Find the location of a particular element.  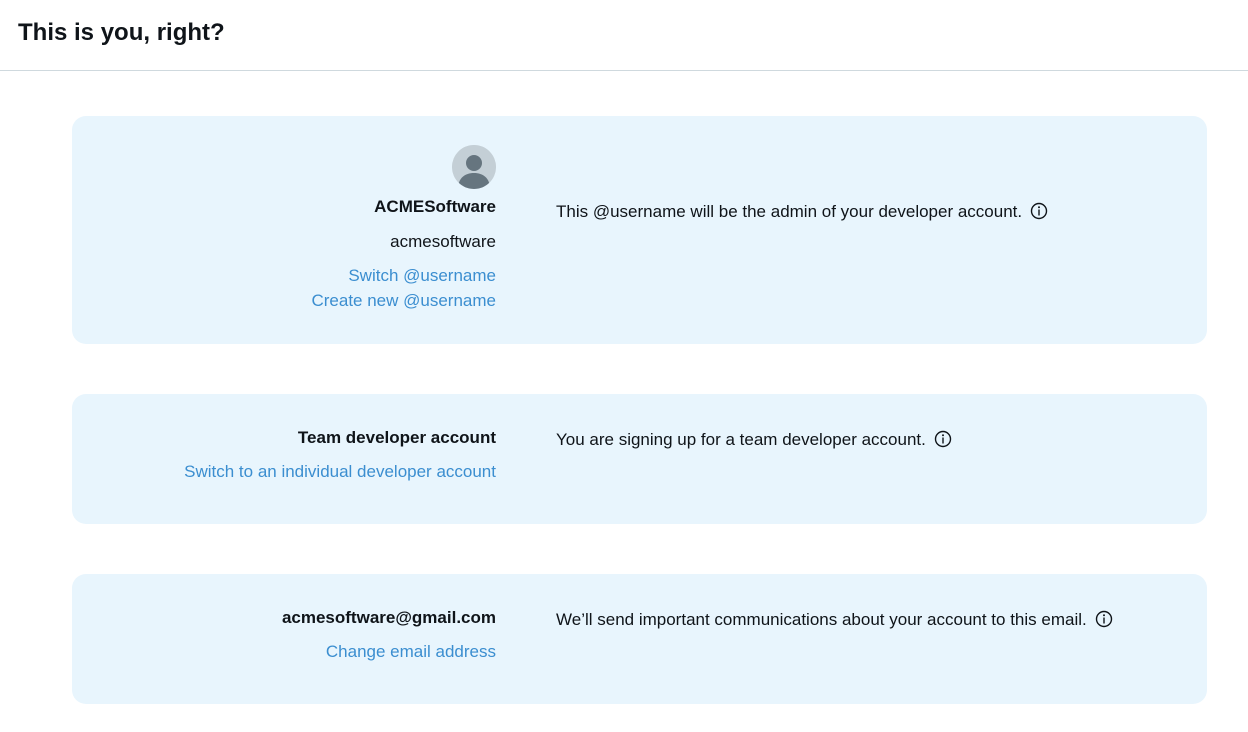

default-avatar-icon is located at coordinates (474, 167).